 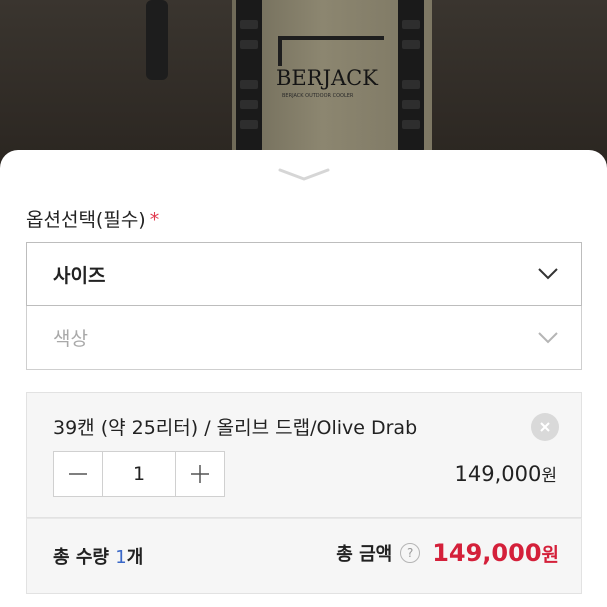 What do you see at coordinates (487, 553) in the screenshot?
I see `total-amount-value: 149,000` at bounding box center [487, 553].